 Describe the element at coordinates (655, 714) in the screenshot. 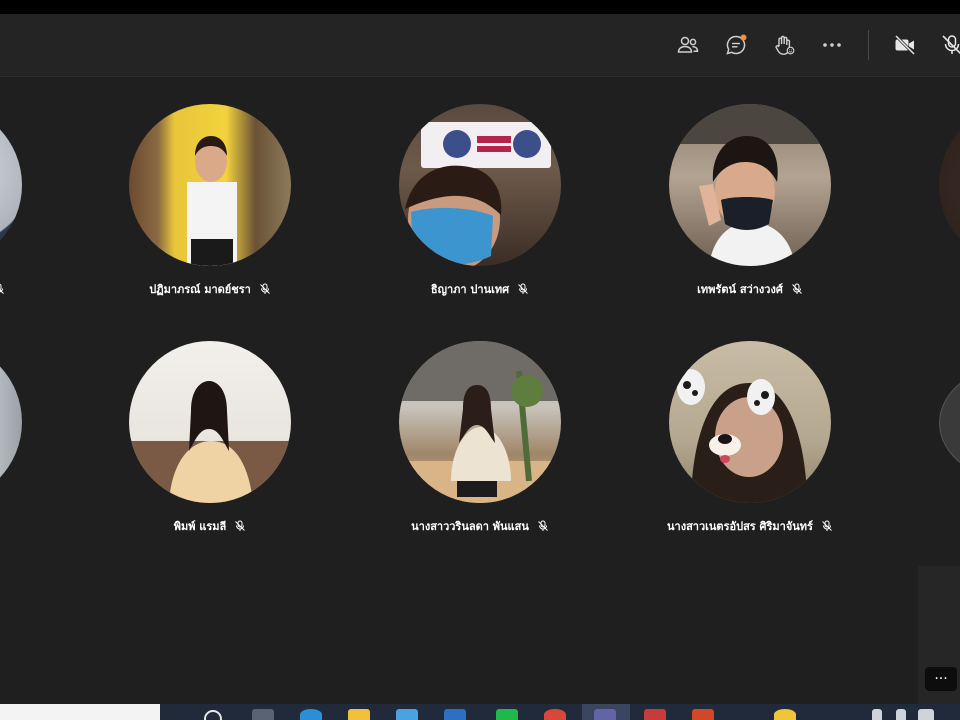

I see `taskbar-paint-icon` at that location.